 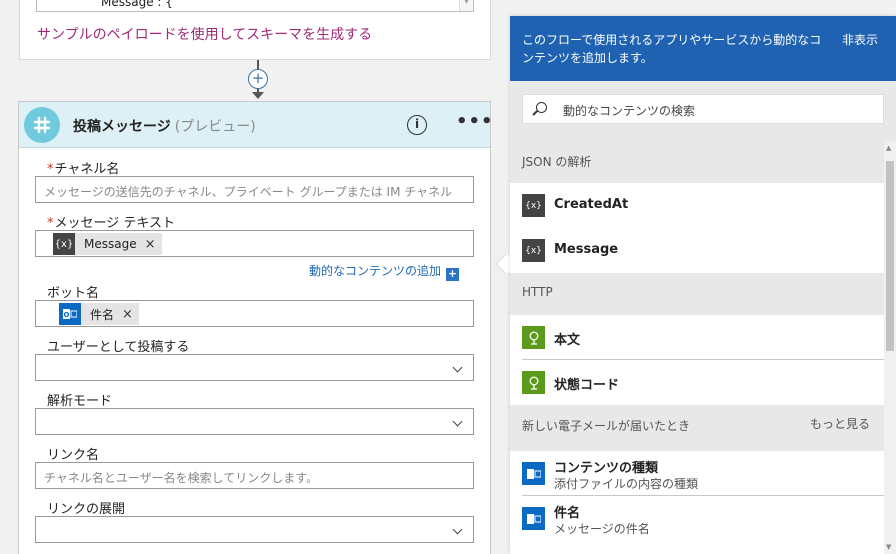 I want to click on insert-step-plus-icon: +, so click(x=258, y=79).